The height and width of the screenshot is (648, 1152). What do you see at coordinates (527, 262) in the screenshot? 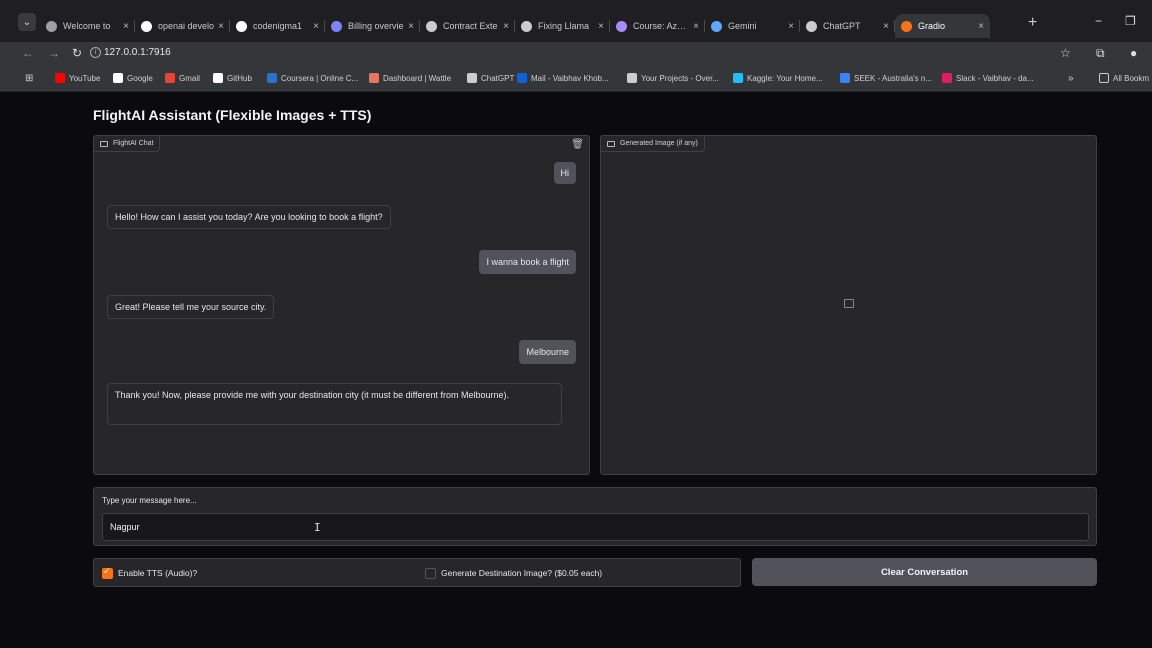
I see `chat-message-user: I wanna book a flight` at bounding box center [527, 262].